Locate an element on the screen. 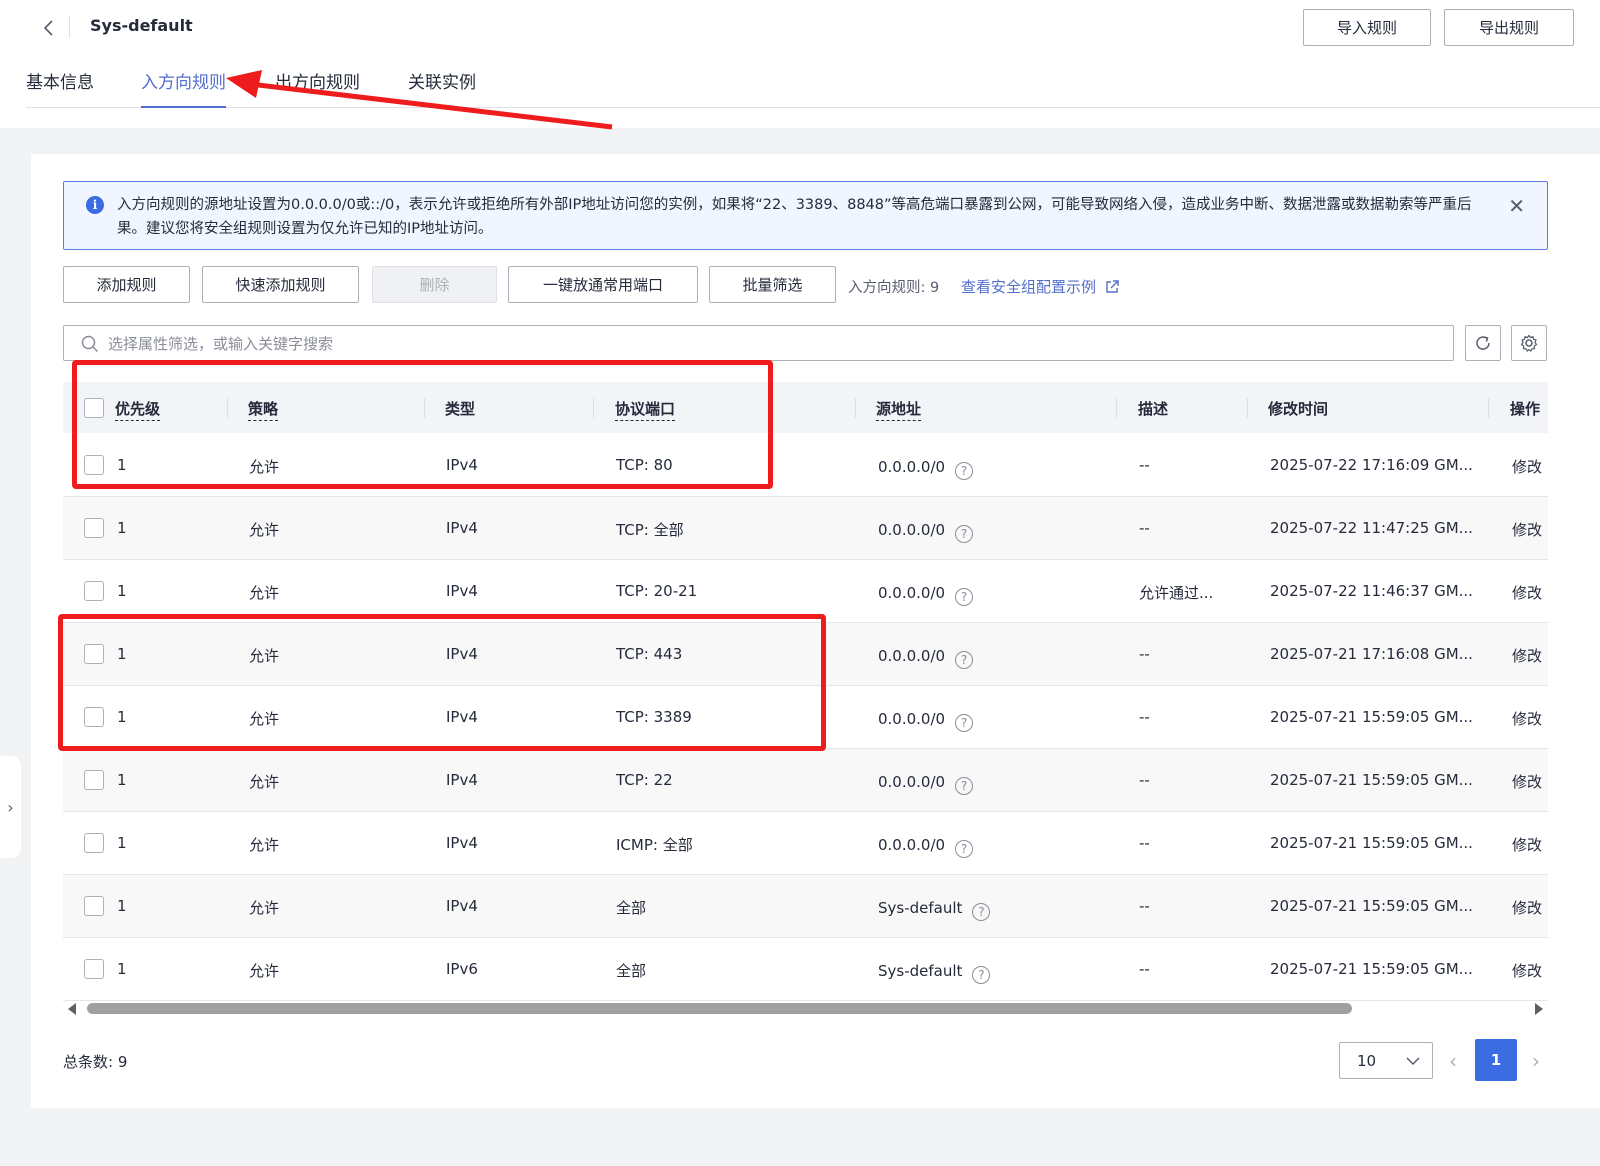  col-source: 源地址 is located at coordinates (899, 409).